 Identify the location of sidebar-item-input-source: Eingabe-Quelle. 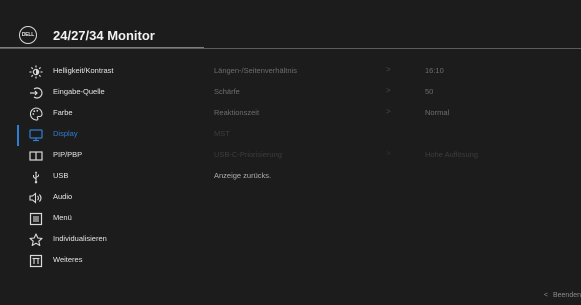
(102, 93).